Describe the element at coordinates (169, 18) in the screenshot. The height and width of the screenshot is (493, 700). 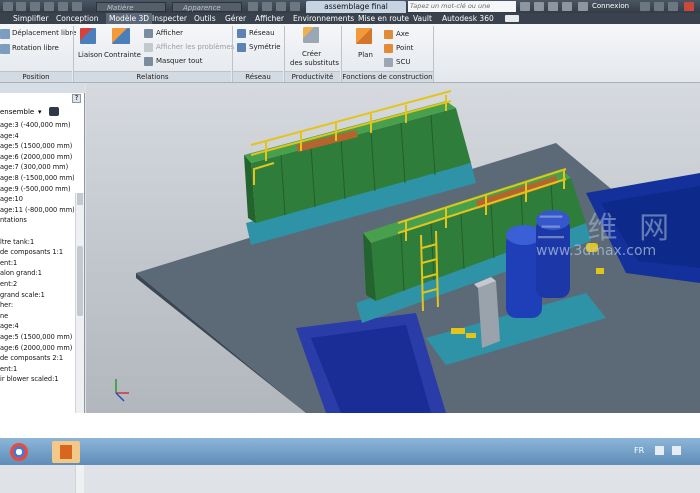
I see `tab-inspecter: Inspecter` at that location.